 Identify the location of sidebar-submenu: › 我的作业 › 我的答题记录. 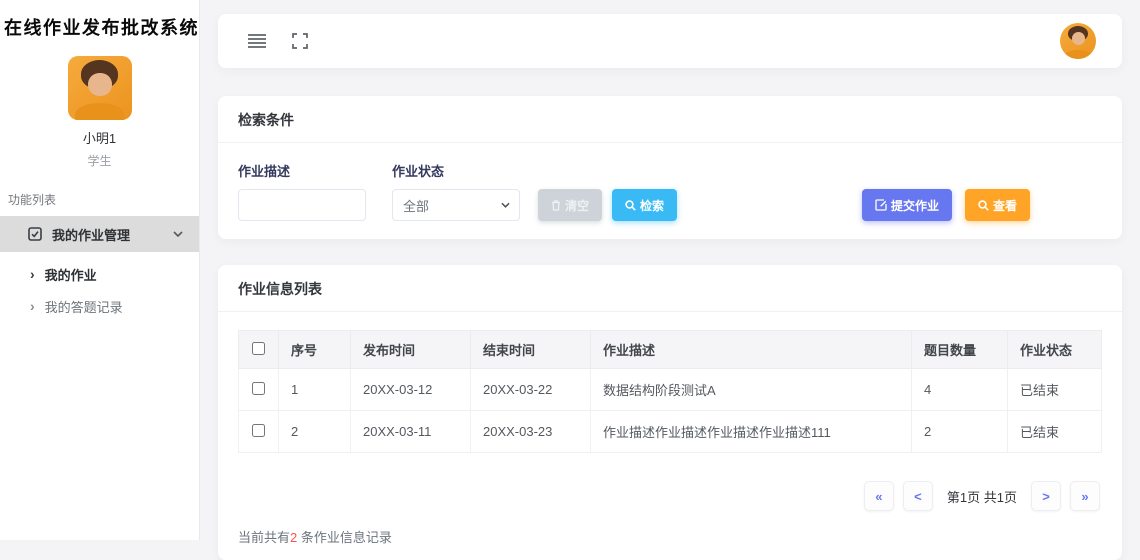
(99, 290).